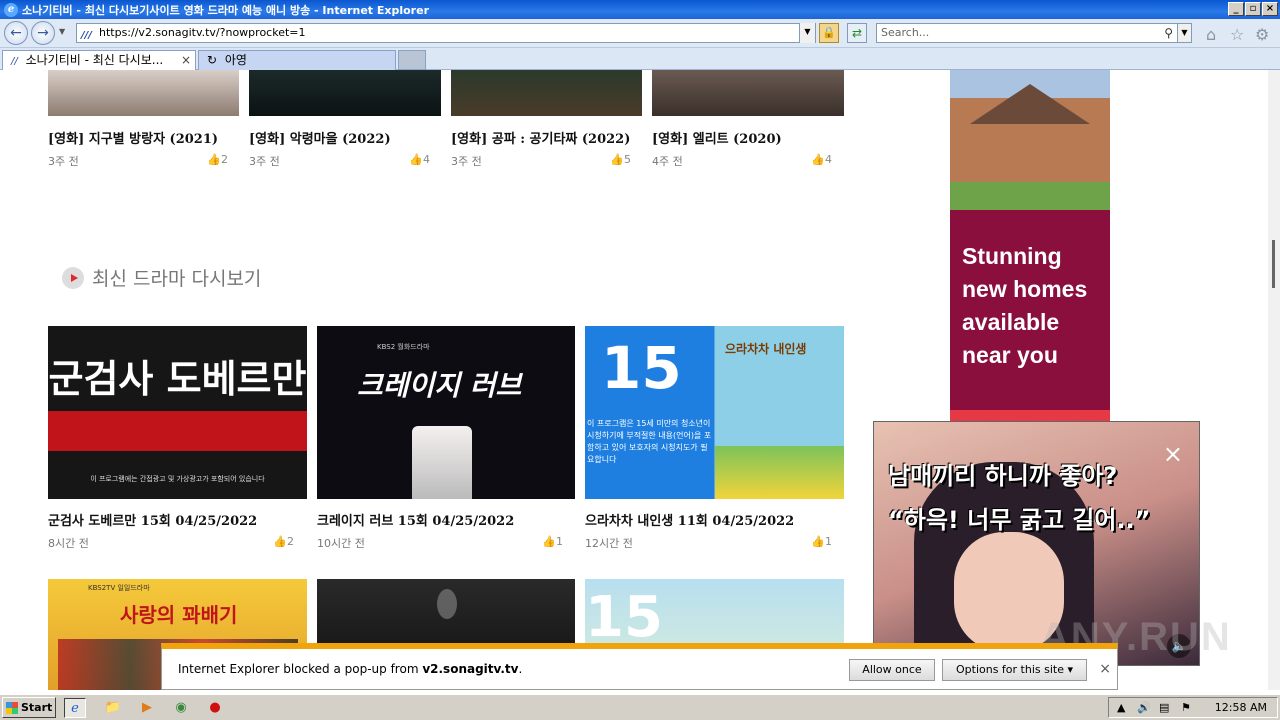 This screenshot has width=1280, height=720. Describe the element at coordinates (215, 708) in the screenshot. I see `antivirus-icon: ●` at that location.